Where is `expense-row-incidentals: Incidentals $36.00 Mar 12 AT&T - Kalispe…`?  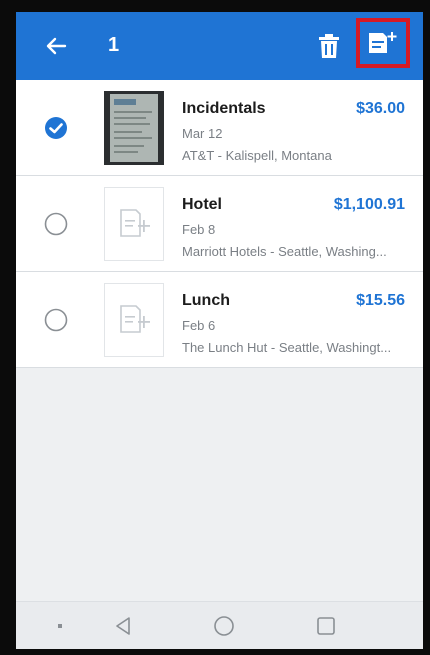
expense-row-incidentals: Incidentals $36.00 Mar 12 AT&T - Kalispe… is located at coordinates (219, 128).